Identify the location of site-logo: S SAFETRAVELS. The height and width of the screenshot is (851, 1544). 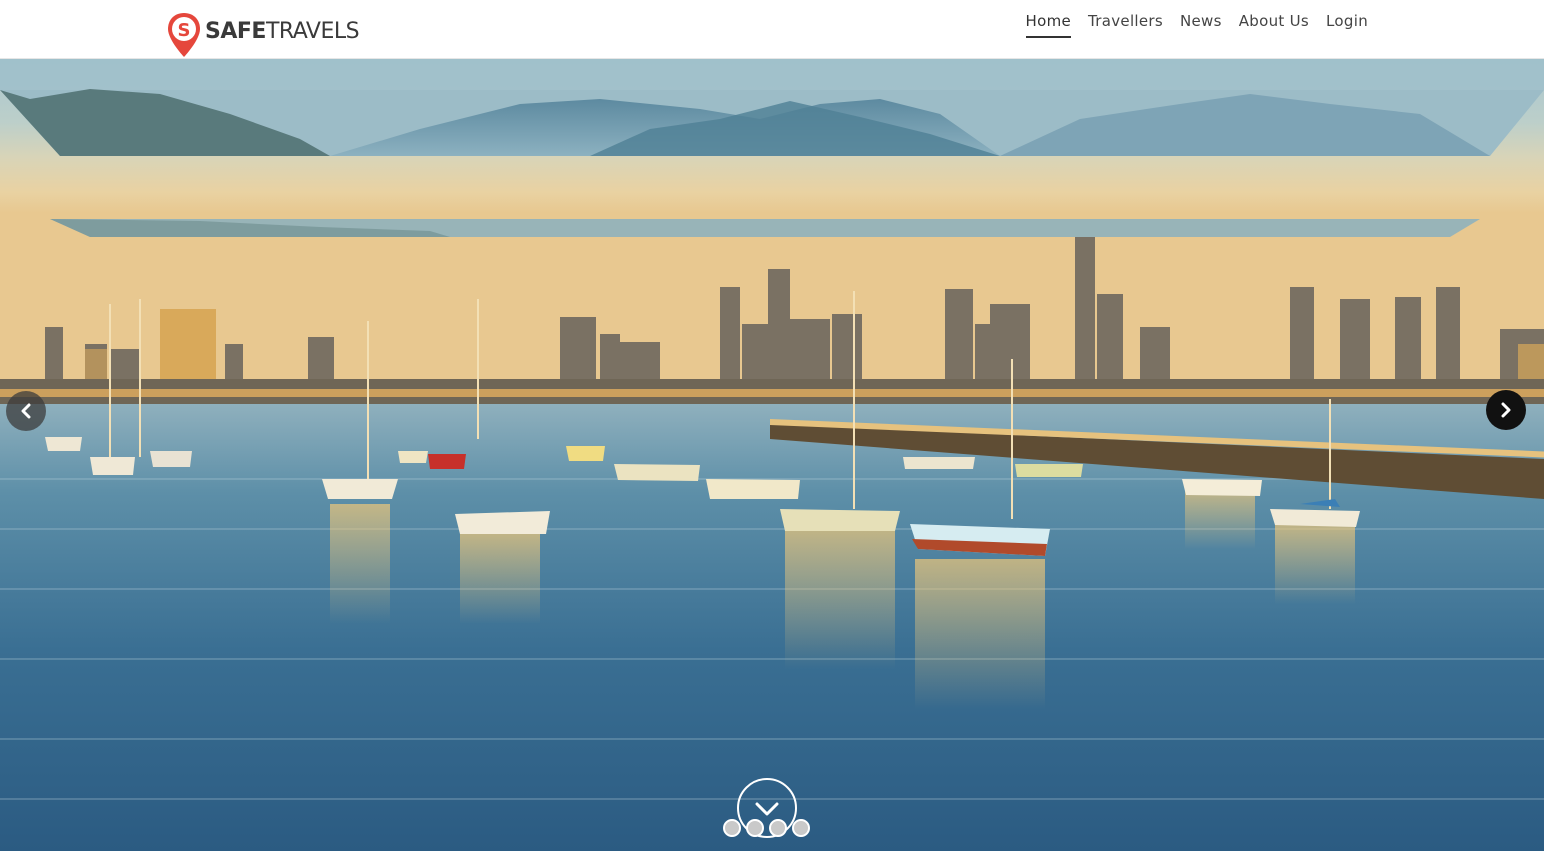
(263, 35).